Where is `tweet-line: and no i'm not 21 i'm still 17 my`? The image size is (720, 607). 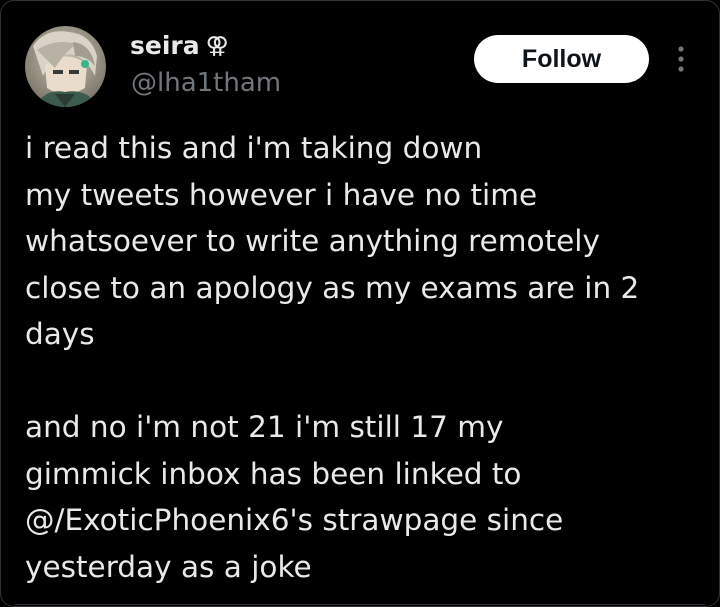 tweet-line: and no i'm not 21 i'm still 17 my is located at coordinates (264, 427).